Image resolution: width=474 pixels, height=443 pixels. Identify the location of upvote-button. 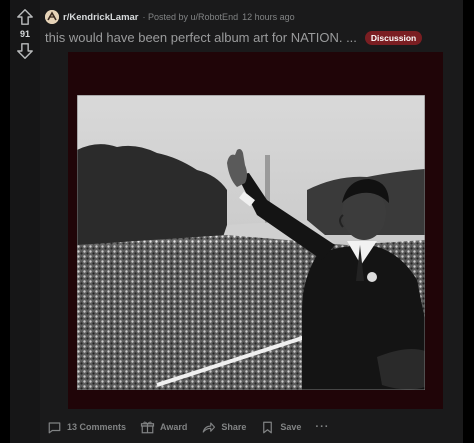
(25, 17).